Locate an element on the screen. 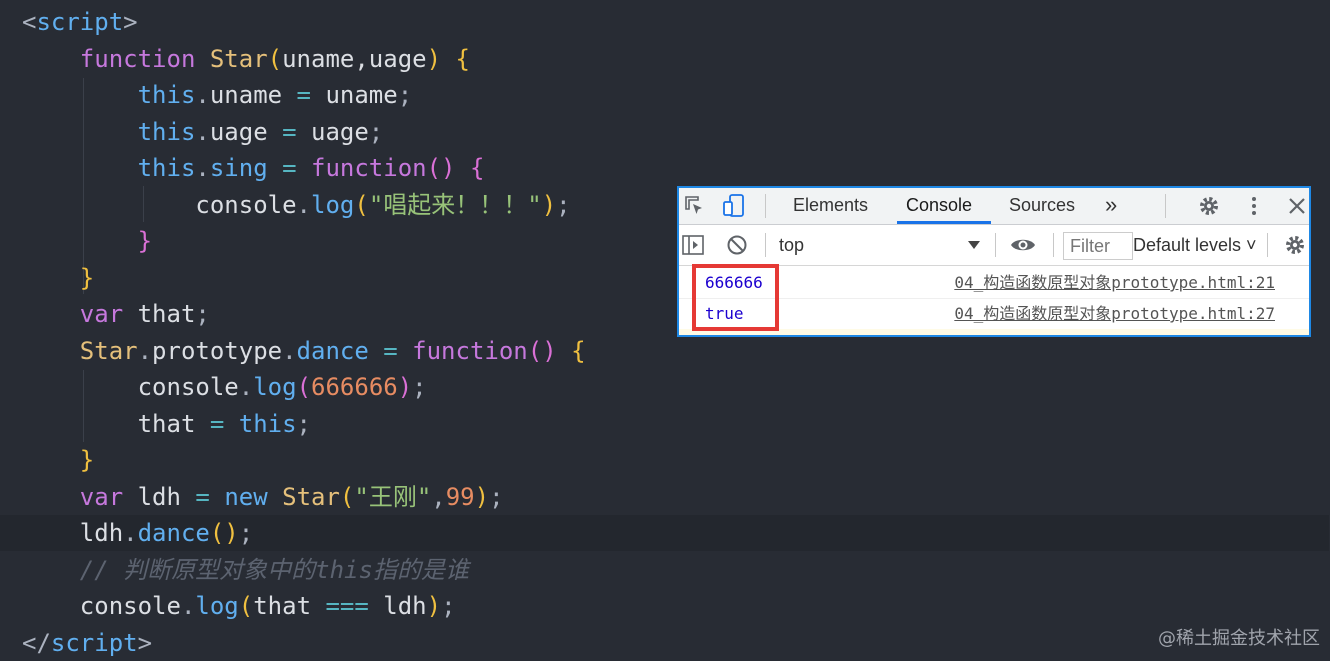  code-token: < is located at coordinates (29, 22).